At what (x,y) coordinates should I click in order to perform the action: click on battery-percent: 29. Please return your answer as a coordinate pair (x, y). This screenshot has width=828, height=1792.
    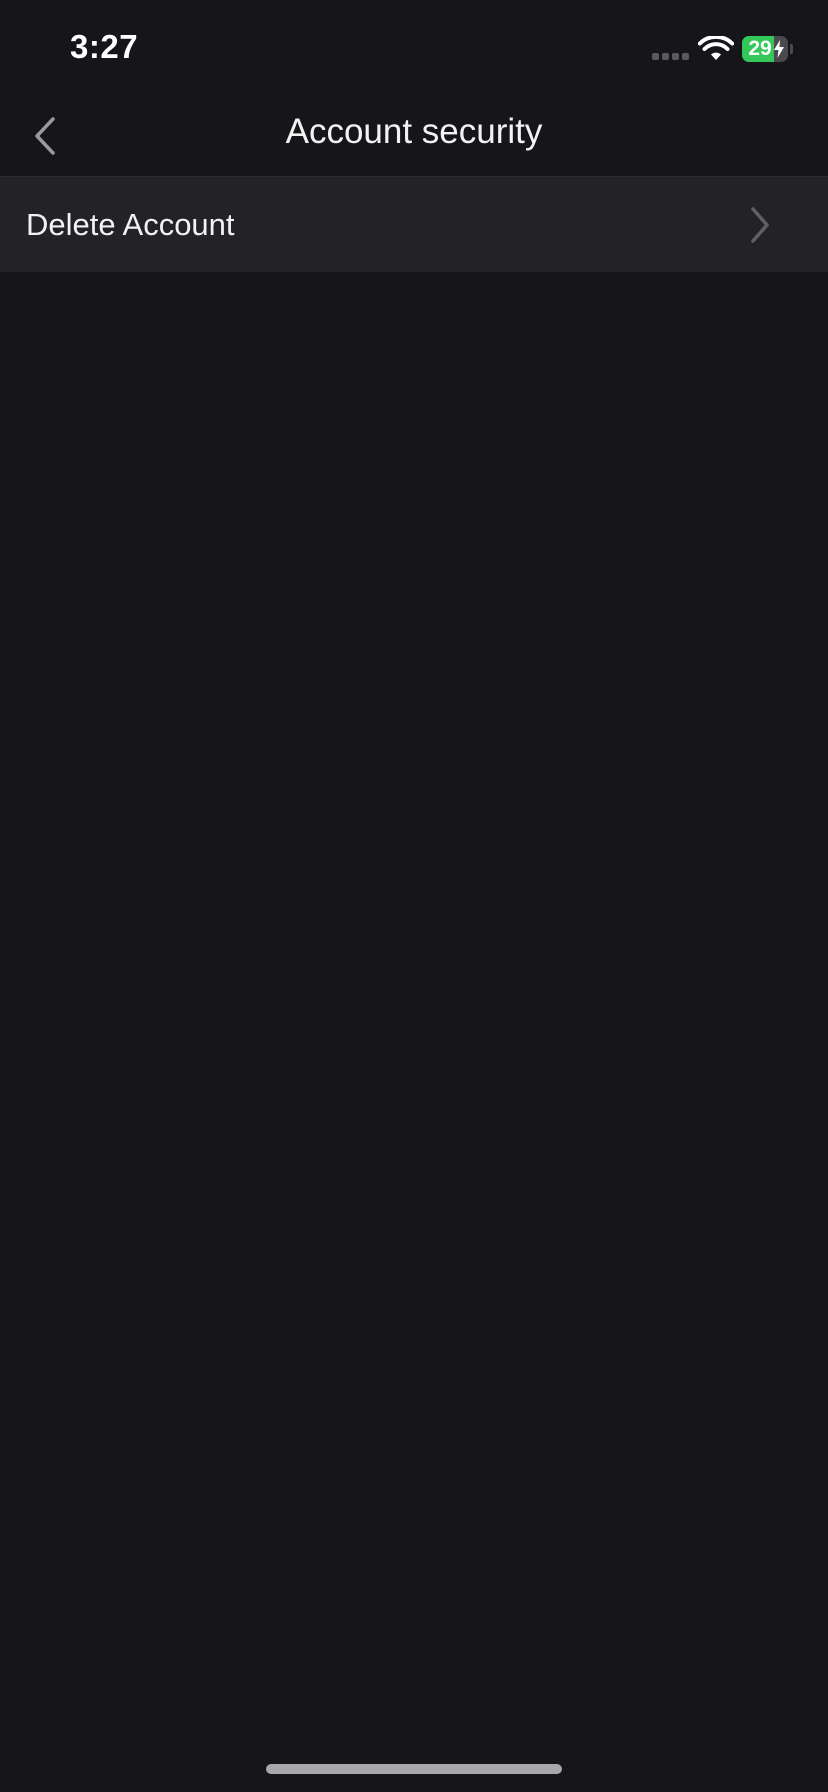
    Looking at the image, I should click on (760, 48).